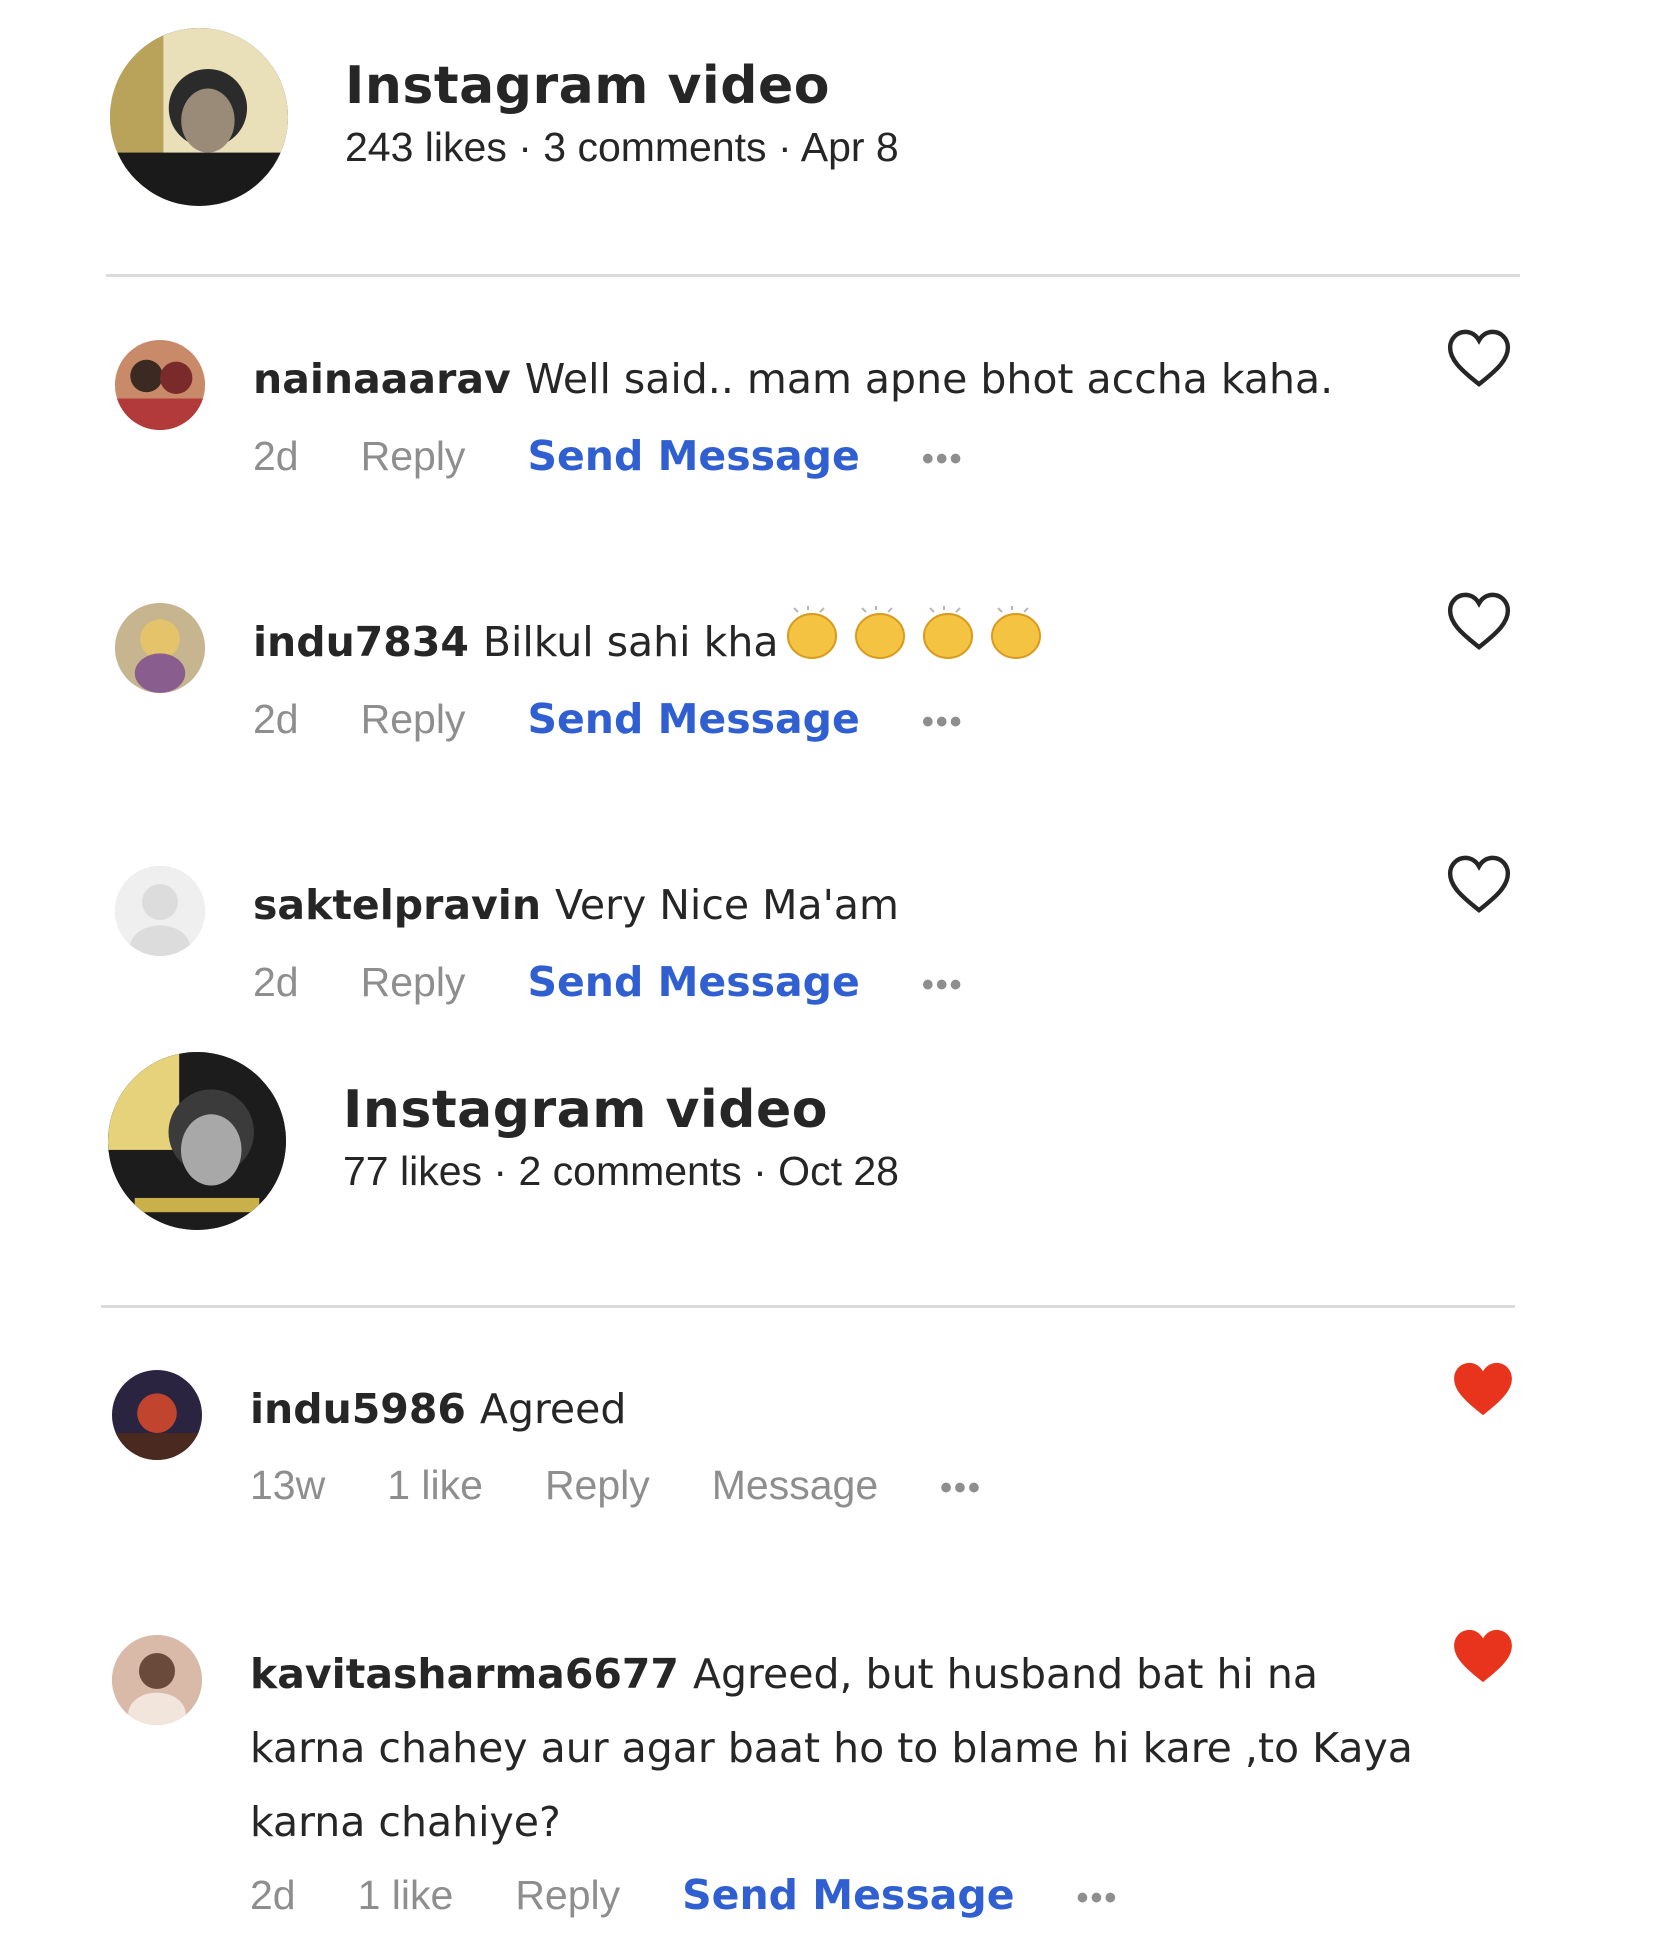 This screenshot has width=1664, height=1952. I want to click on comment-username: nainaaarav, so click(382, 379).